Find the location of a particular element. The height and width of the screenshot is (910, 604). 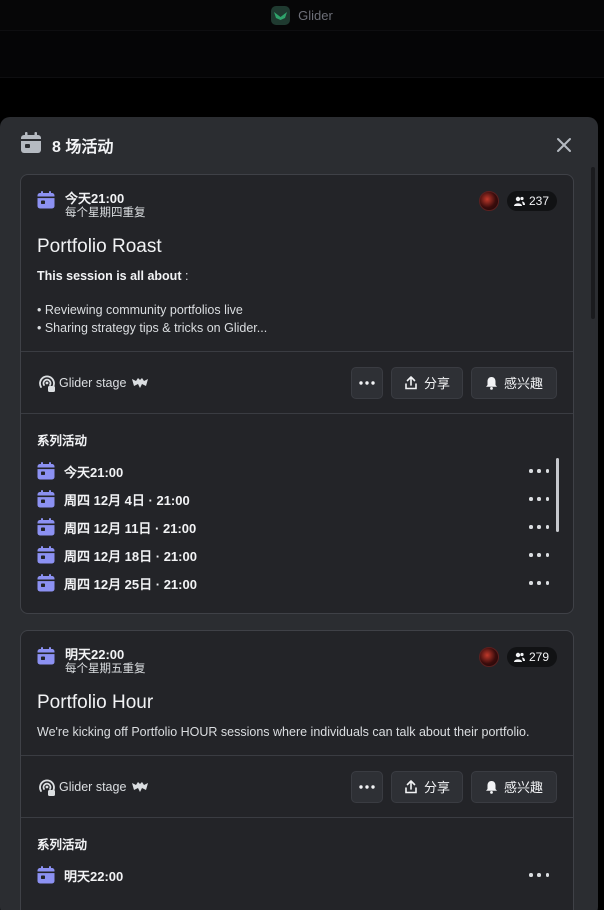

modal-scrollbar-thumb is located at coordinates (593, 243).